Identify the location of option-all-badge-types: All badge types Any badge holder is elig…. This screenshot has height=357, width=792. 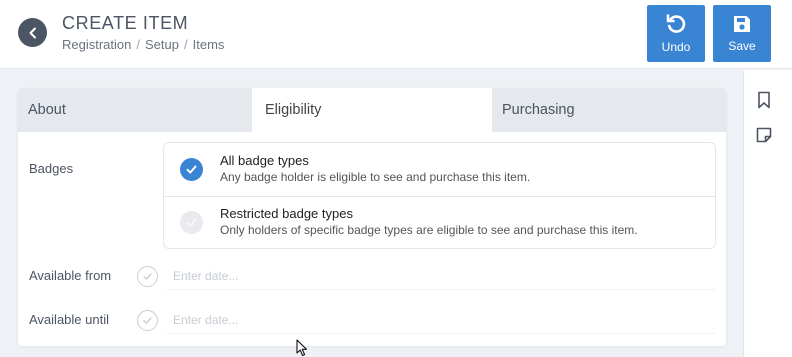
(439, 169).